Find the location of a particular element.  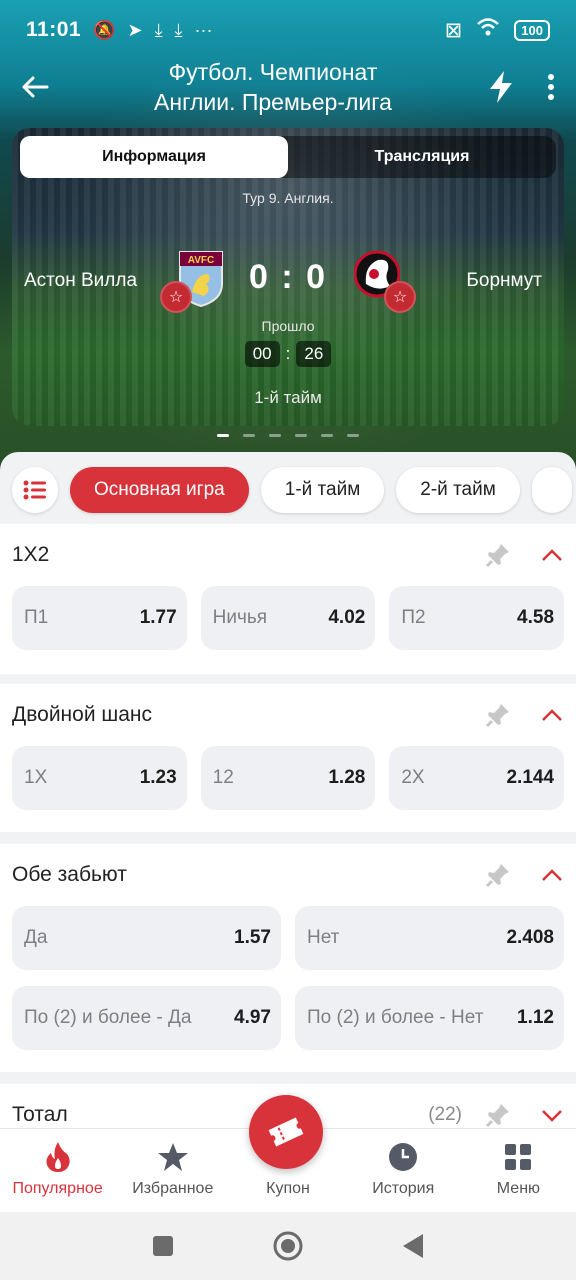

chip-second-half: 2-й тайм is located at coordinates (458, 490).